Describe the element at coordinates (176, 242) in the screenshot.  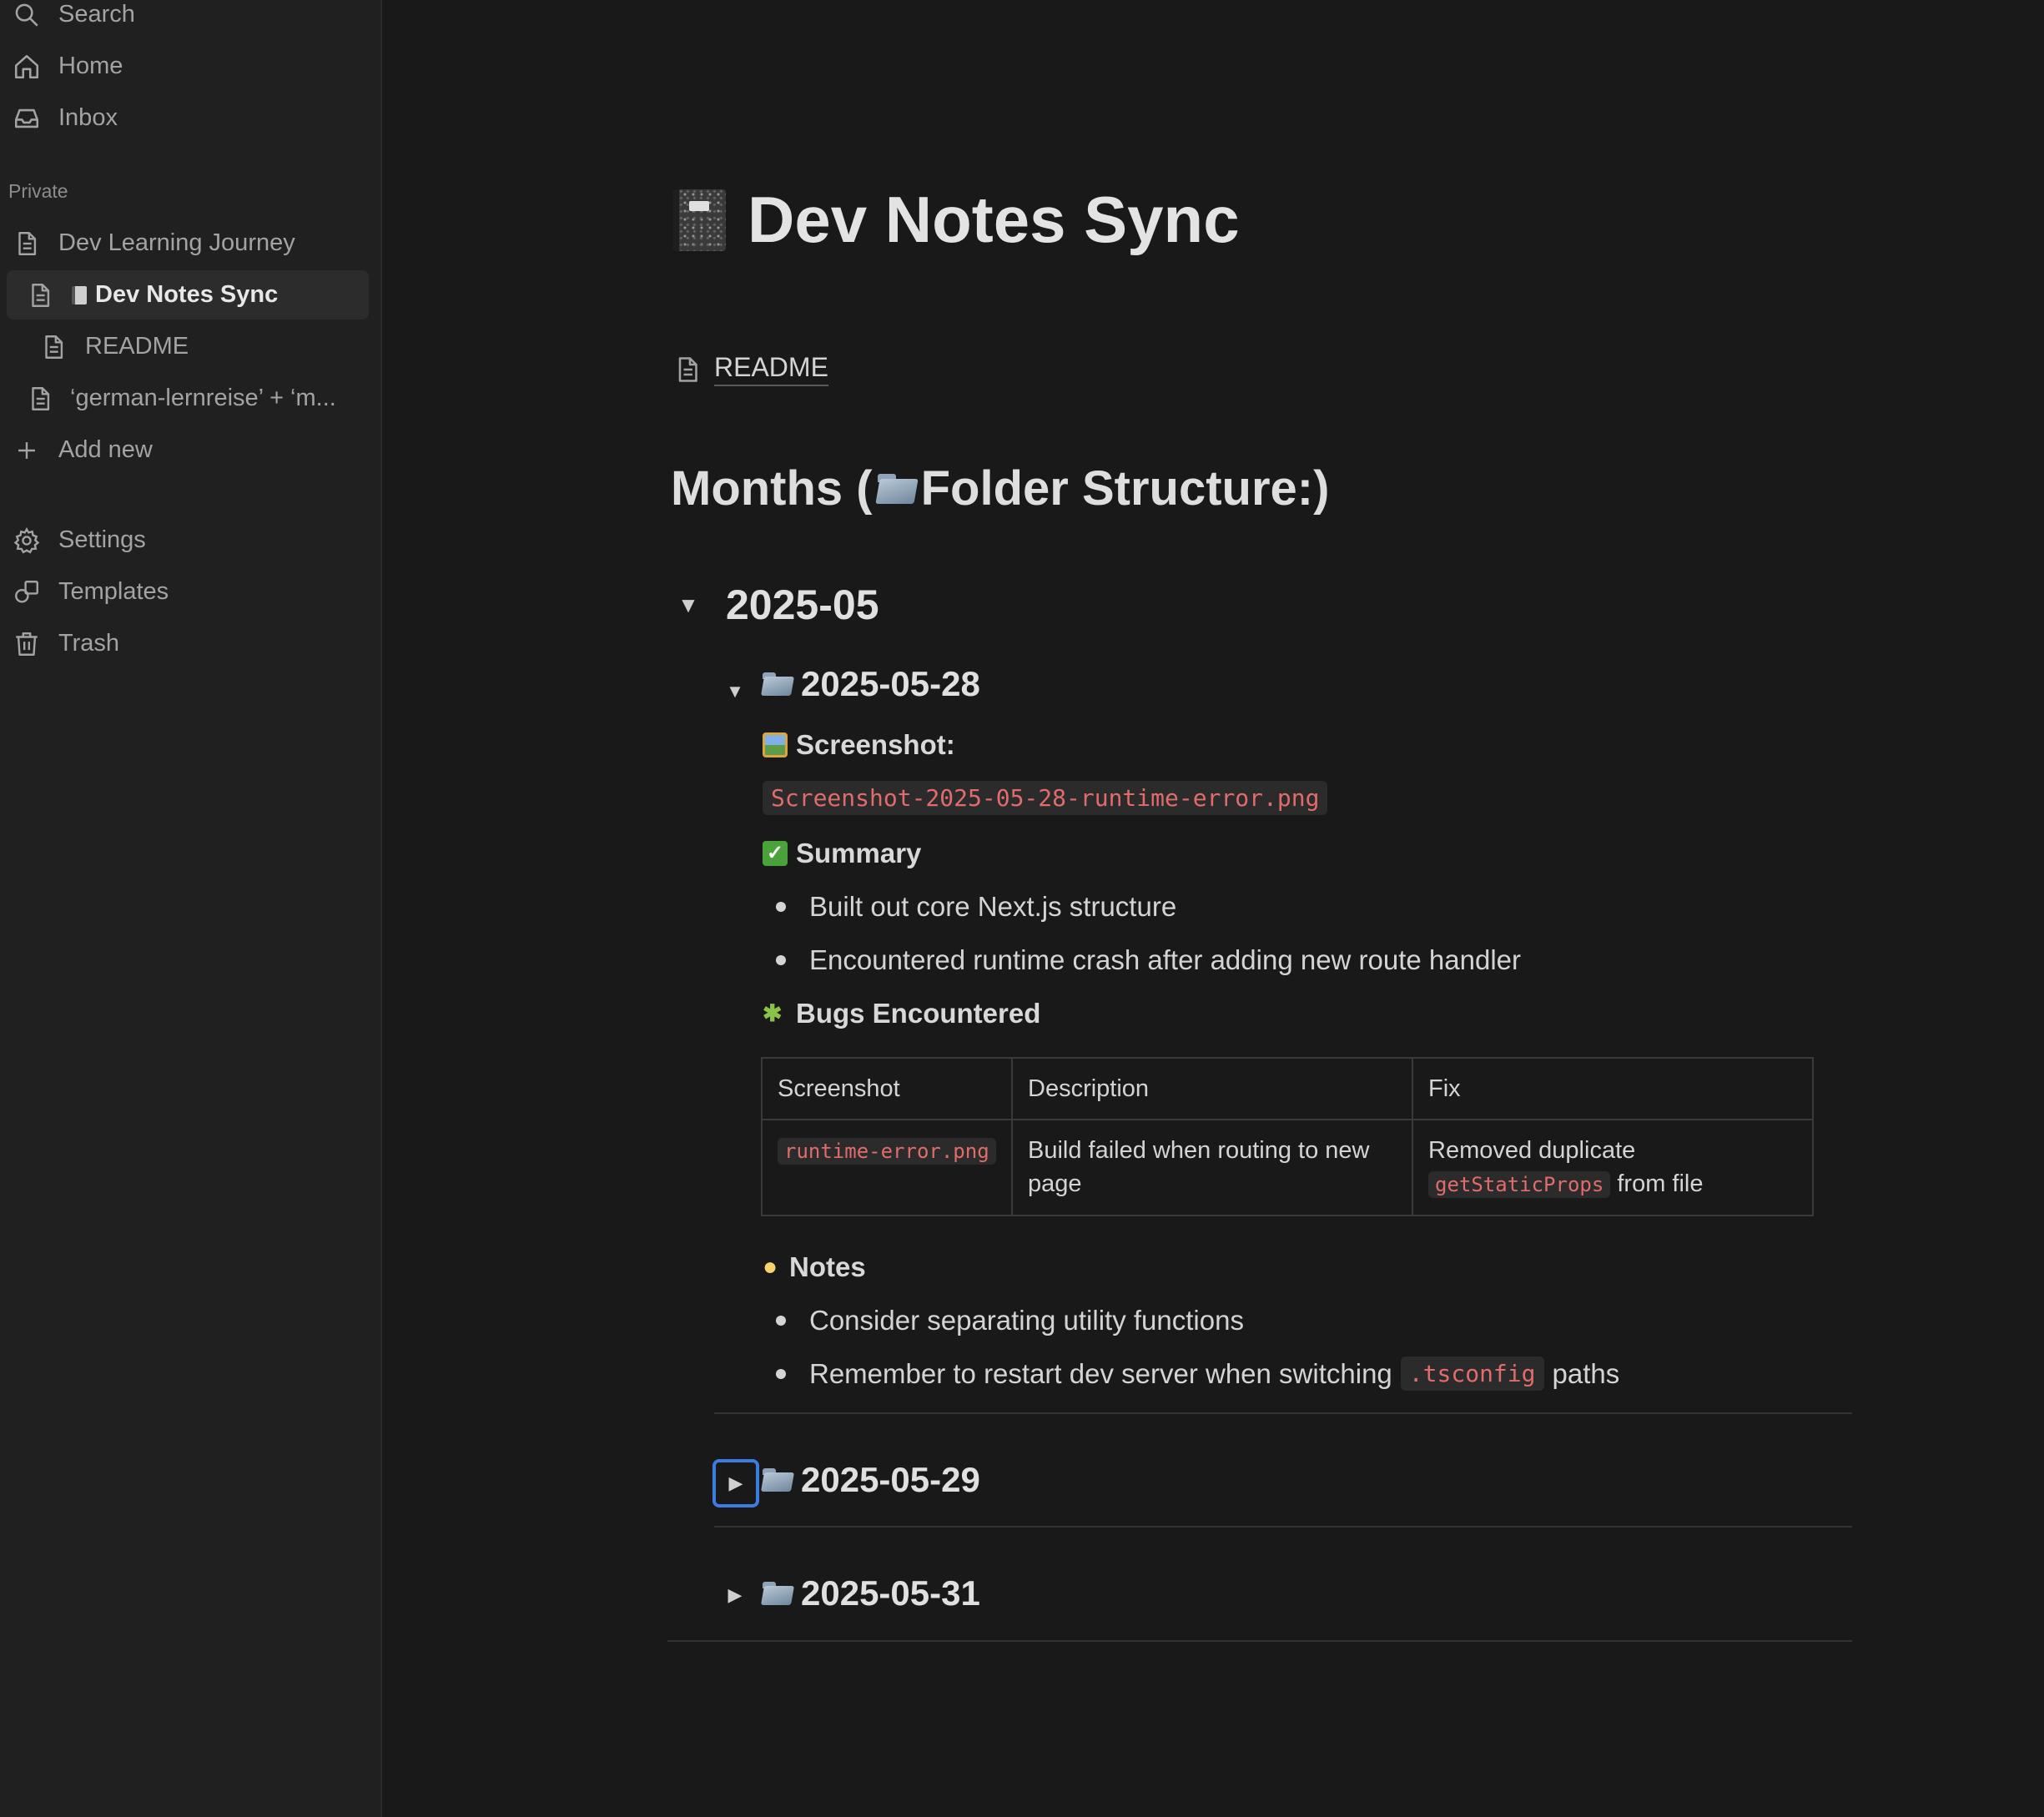
I see `sidebar-page-label: Dev Learning Journey` at that location.